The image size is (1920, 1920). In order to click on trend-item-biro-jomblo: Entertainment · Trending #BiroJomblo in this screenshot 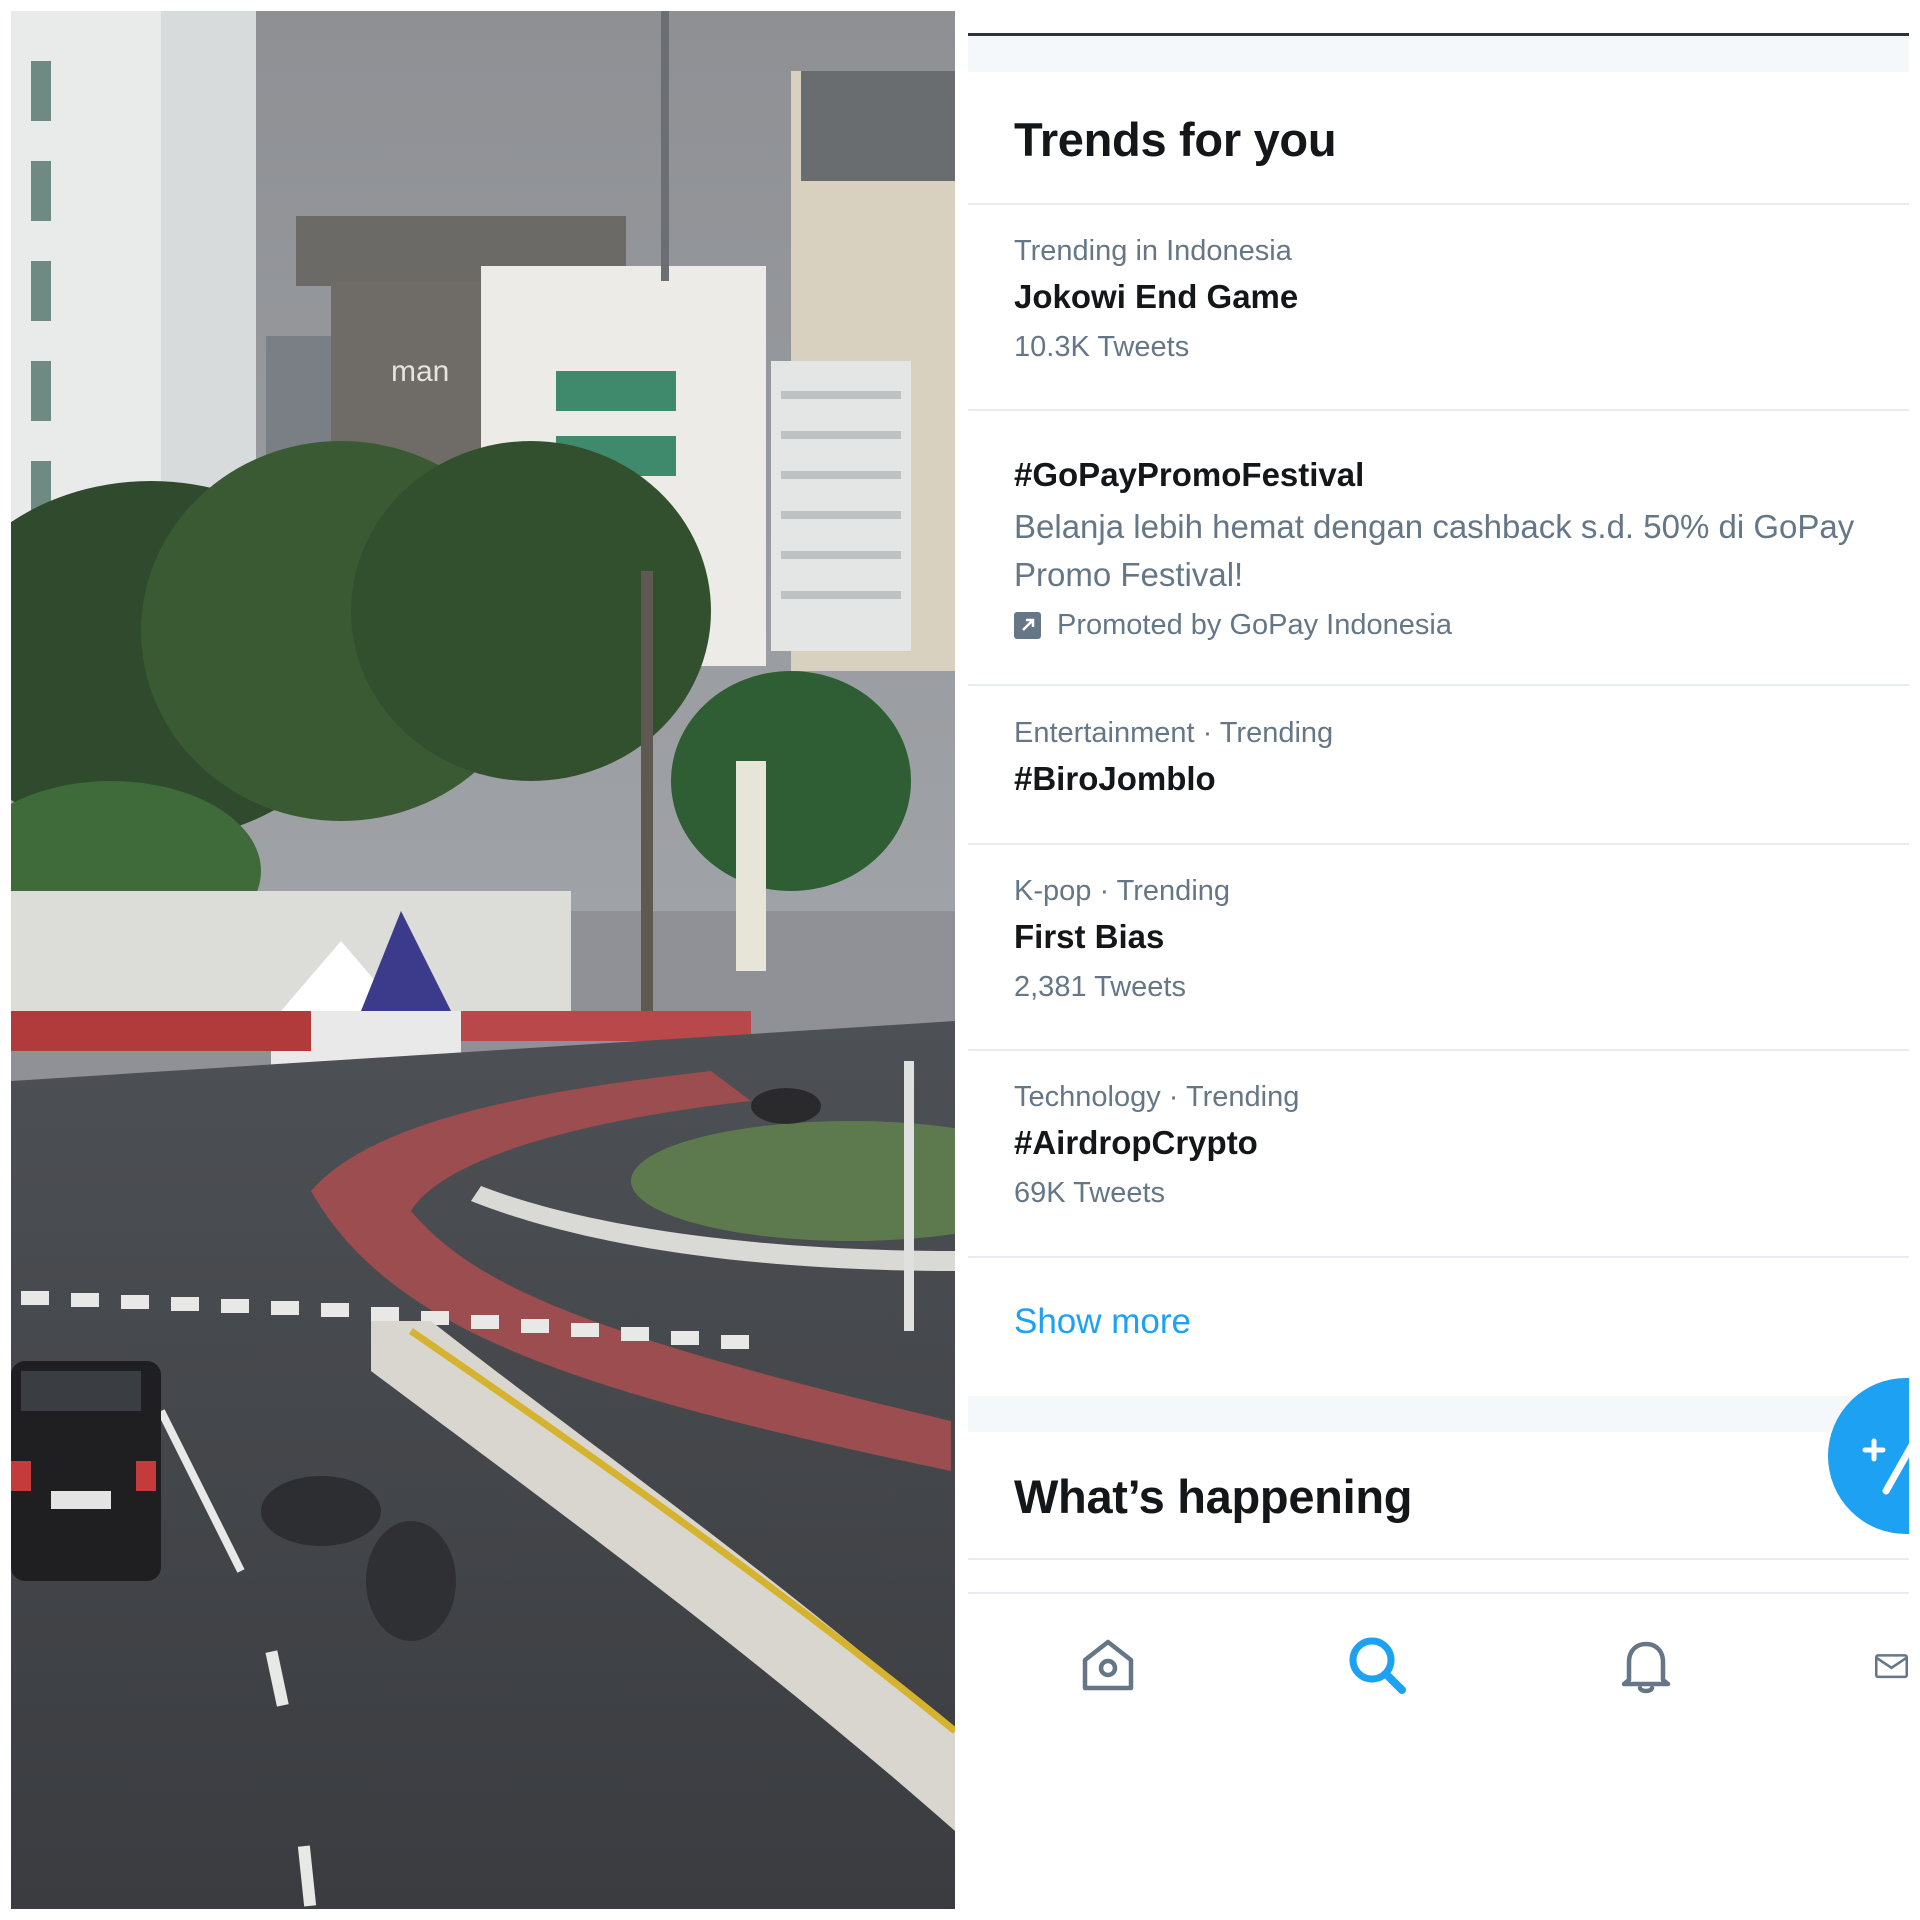, I will do `click(1454, 758)`.